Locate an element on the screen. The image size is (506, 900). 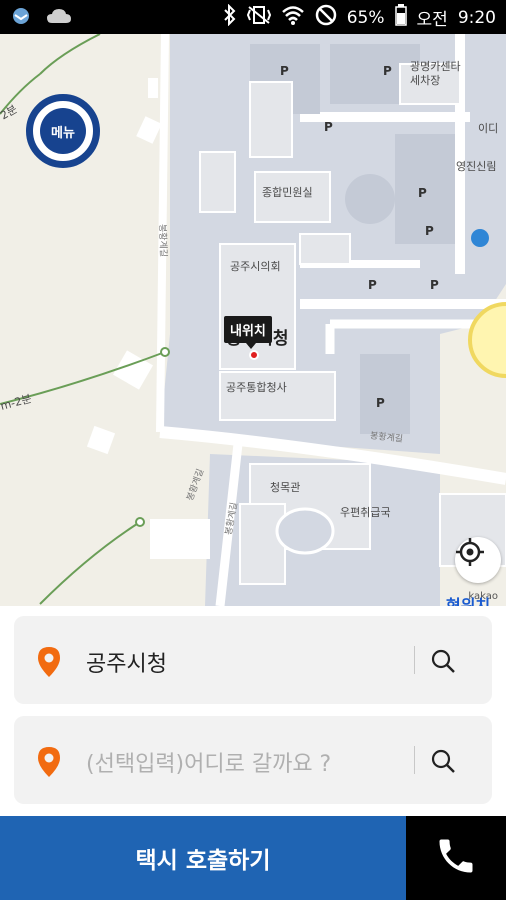
menu-label: 메뉴 is located at coordinates (63, 131).